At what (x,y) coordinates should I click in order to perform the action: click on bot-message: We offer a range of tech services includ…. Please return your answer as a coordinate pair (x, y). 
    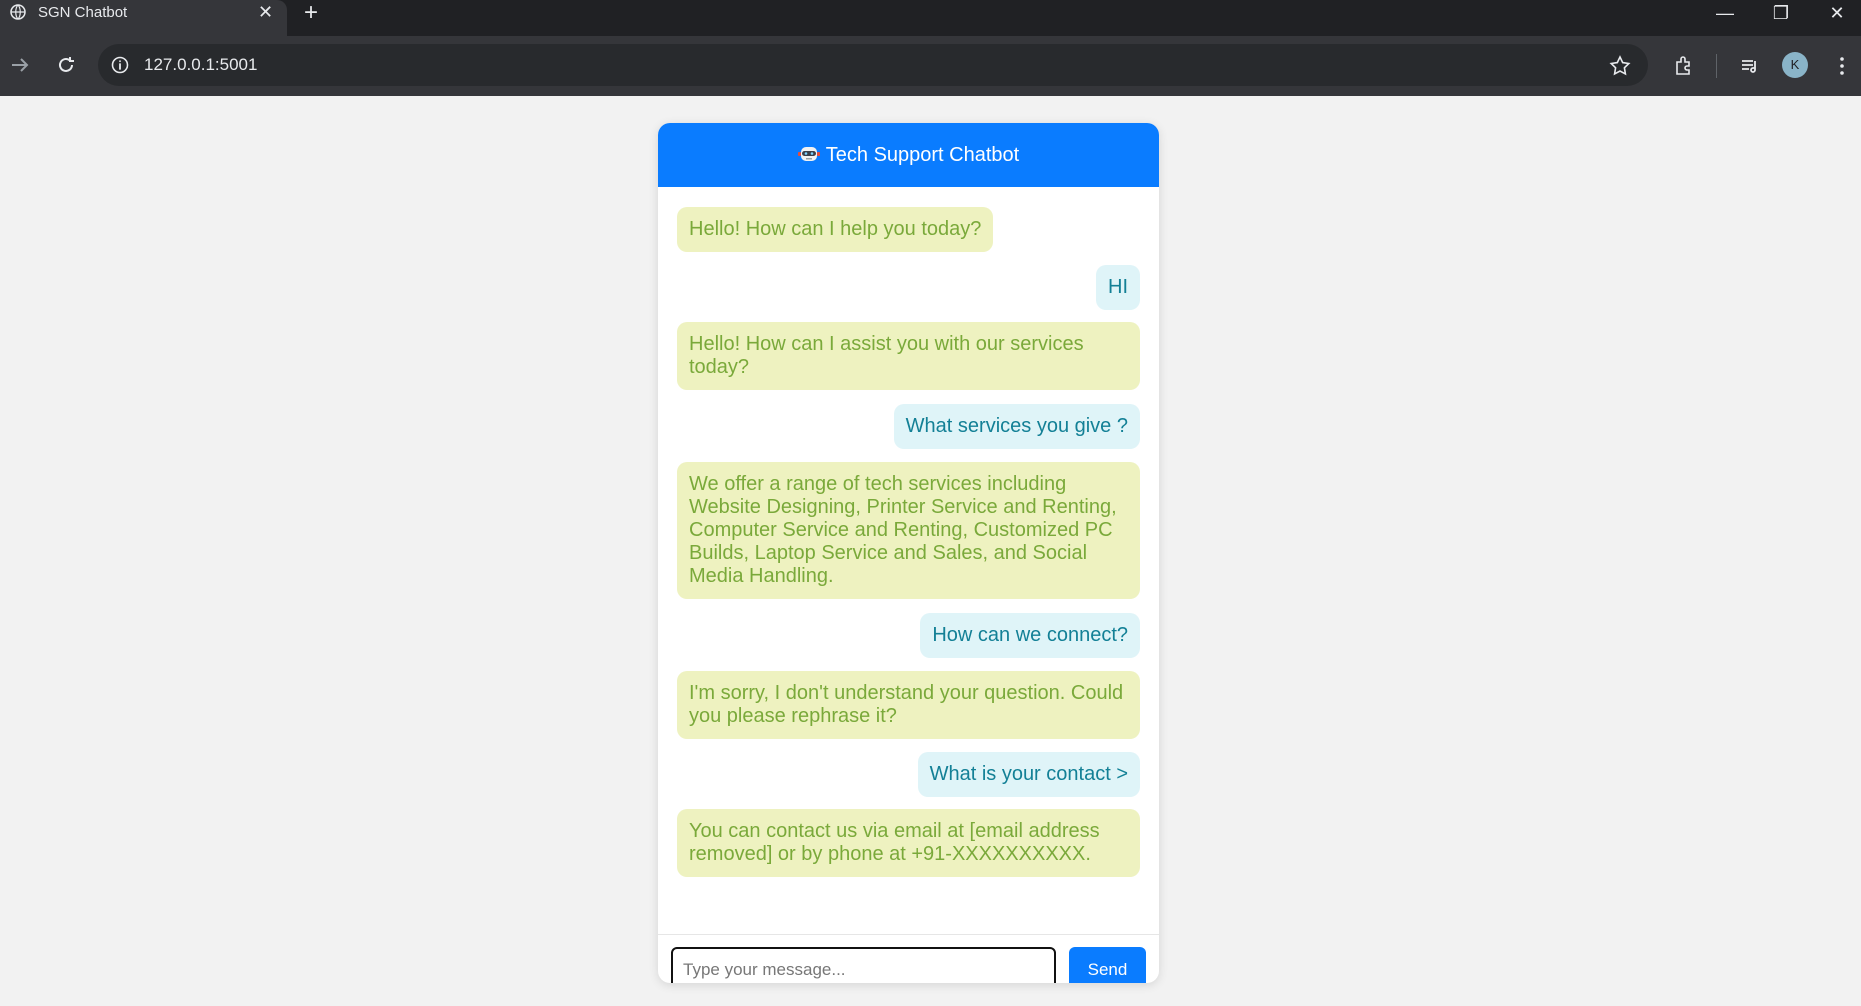
    Looking at the image, I should click on (908, 530).